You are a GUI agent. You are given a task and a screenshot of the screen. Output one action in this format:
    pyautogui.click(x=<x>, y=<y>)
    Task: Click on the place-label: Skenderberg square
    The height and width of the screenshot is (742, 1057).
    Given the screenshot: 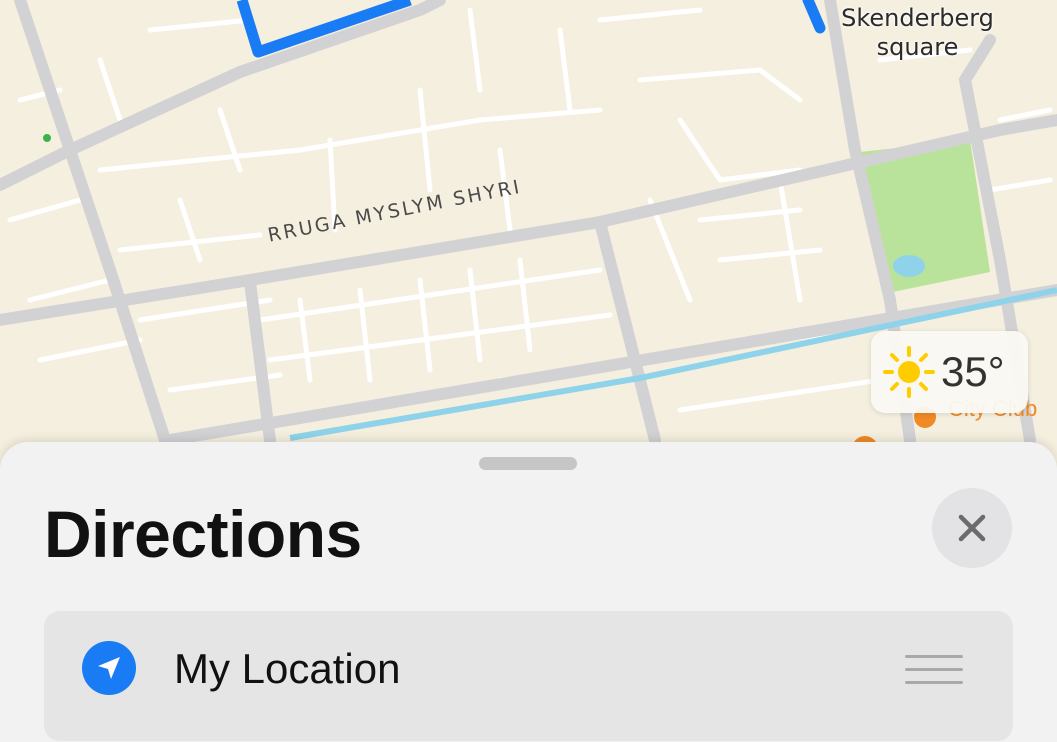 What is the action you would take?
    pyautogui.click(x=917, y=33)
    